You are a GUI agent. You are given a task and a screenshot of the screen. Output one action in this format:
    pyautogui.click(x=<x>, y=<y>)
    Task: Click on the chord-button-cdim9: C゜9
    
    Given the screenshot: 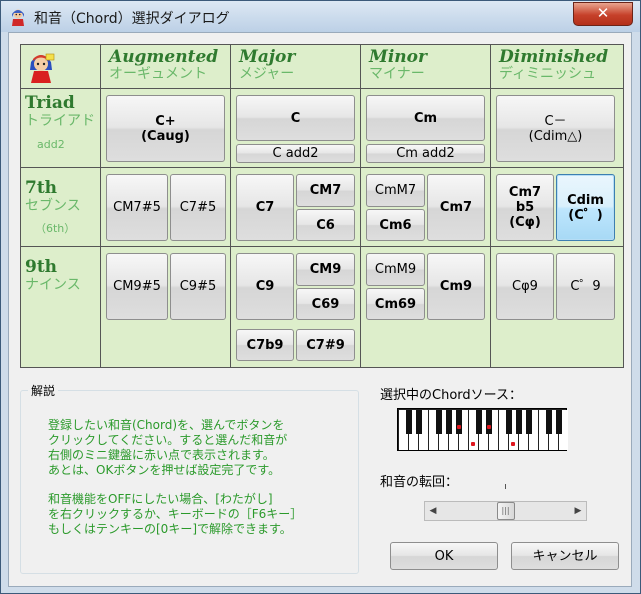 What is the action you would take?
    pyautogui.click(x=585, y=286)
    